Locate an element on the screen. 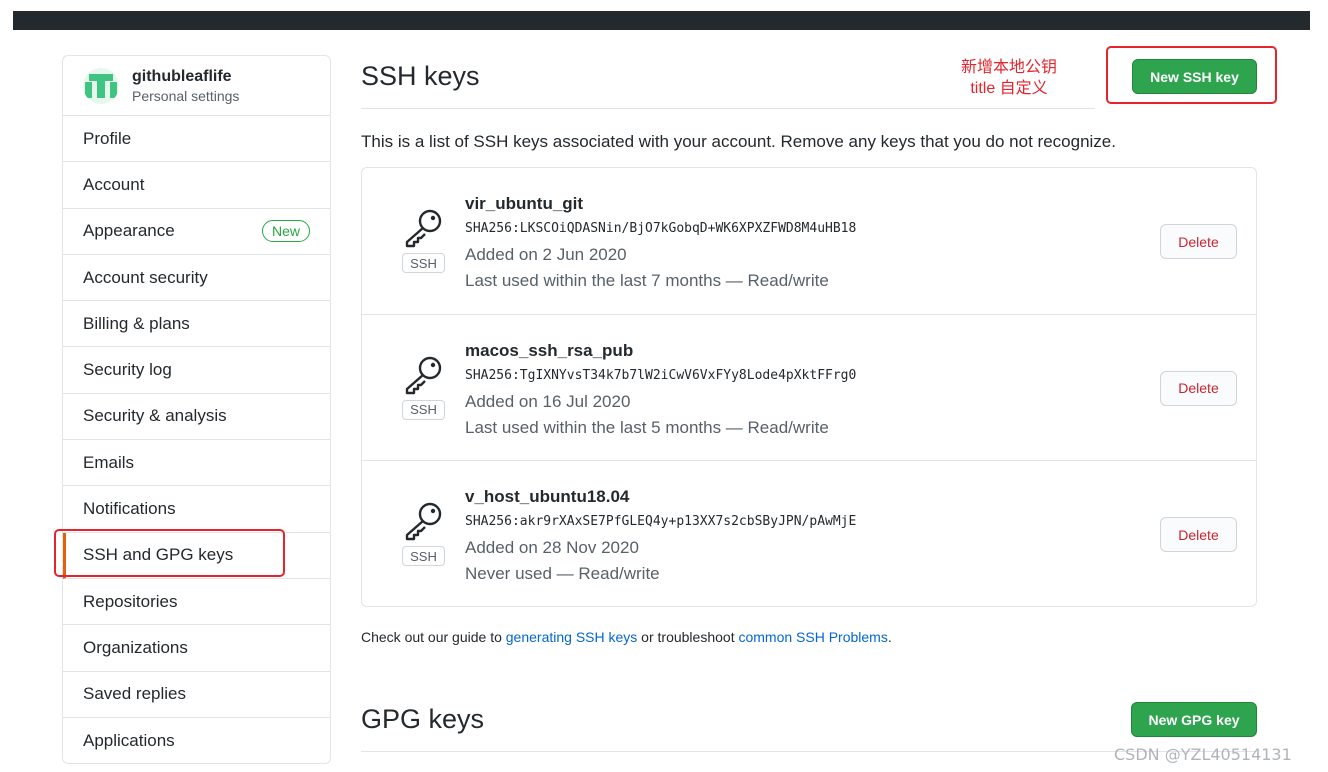  sidebar-item-account-security: Account security is located at coordinates (196, 278).